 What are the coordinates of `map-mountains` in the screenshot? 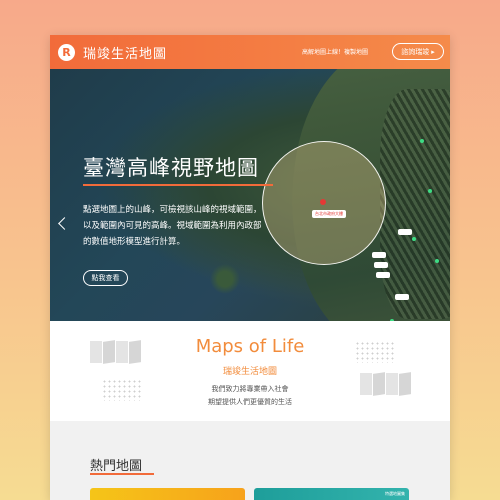 It's located at (415, 204).